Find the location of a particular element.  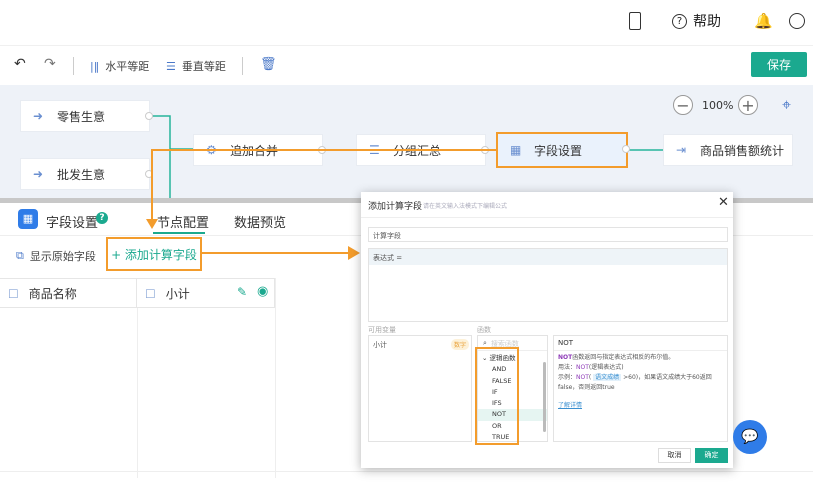

description-title: NOT is located at coordinates (640, 343).